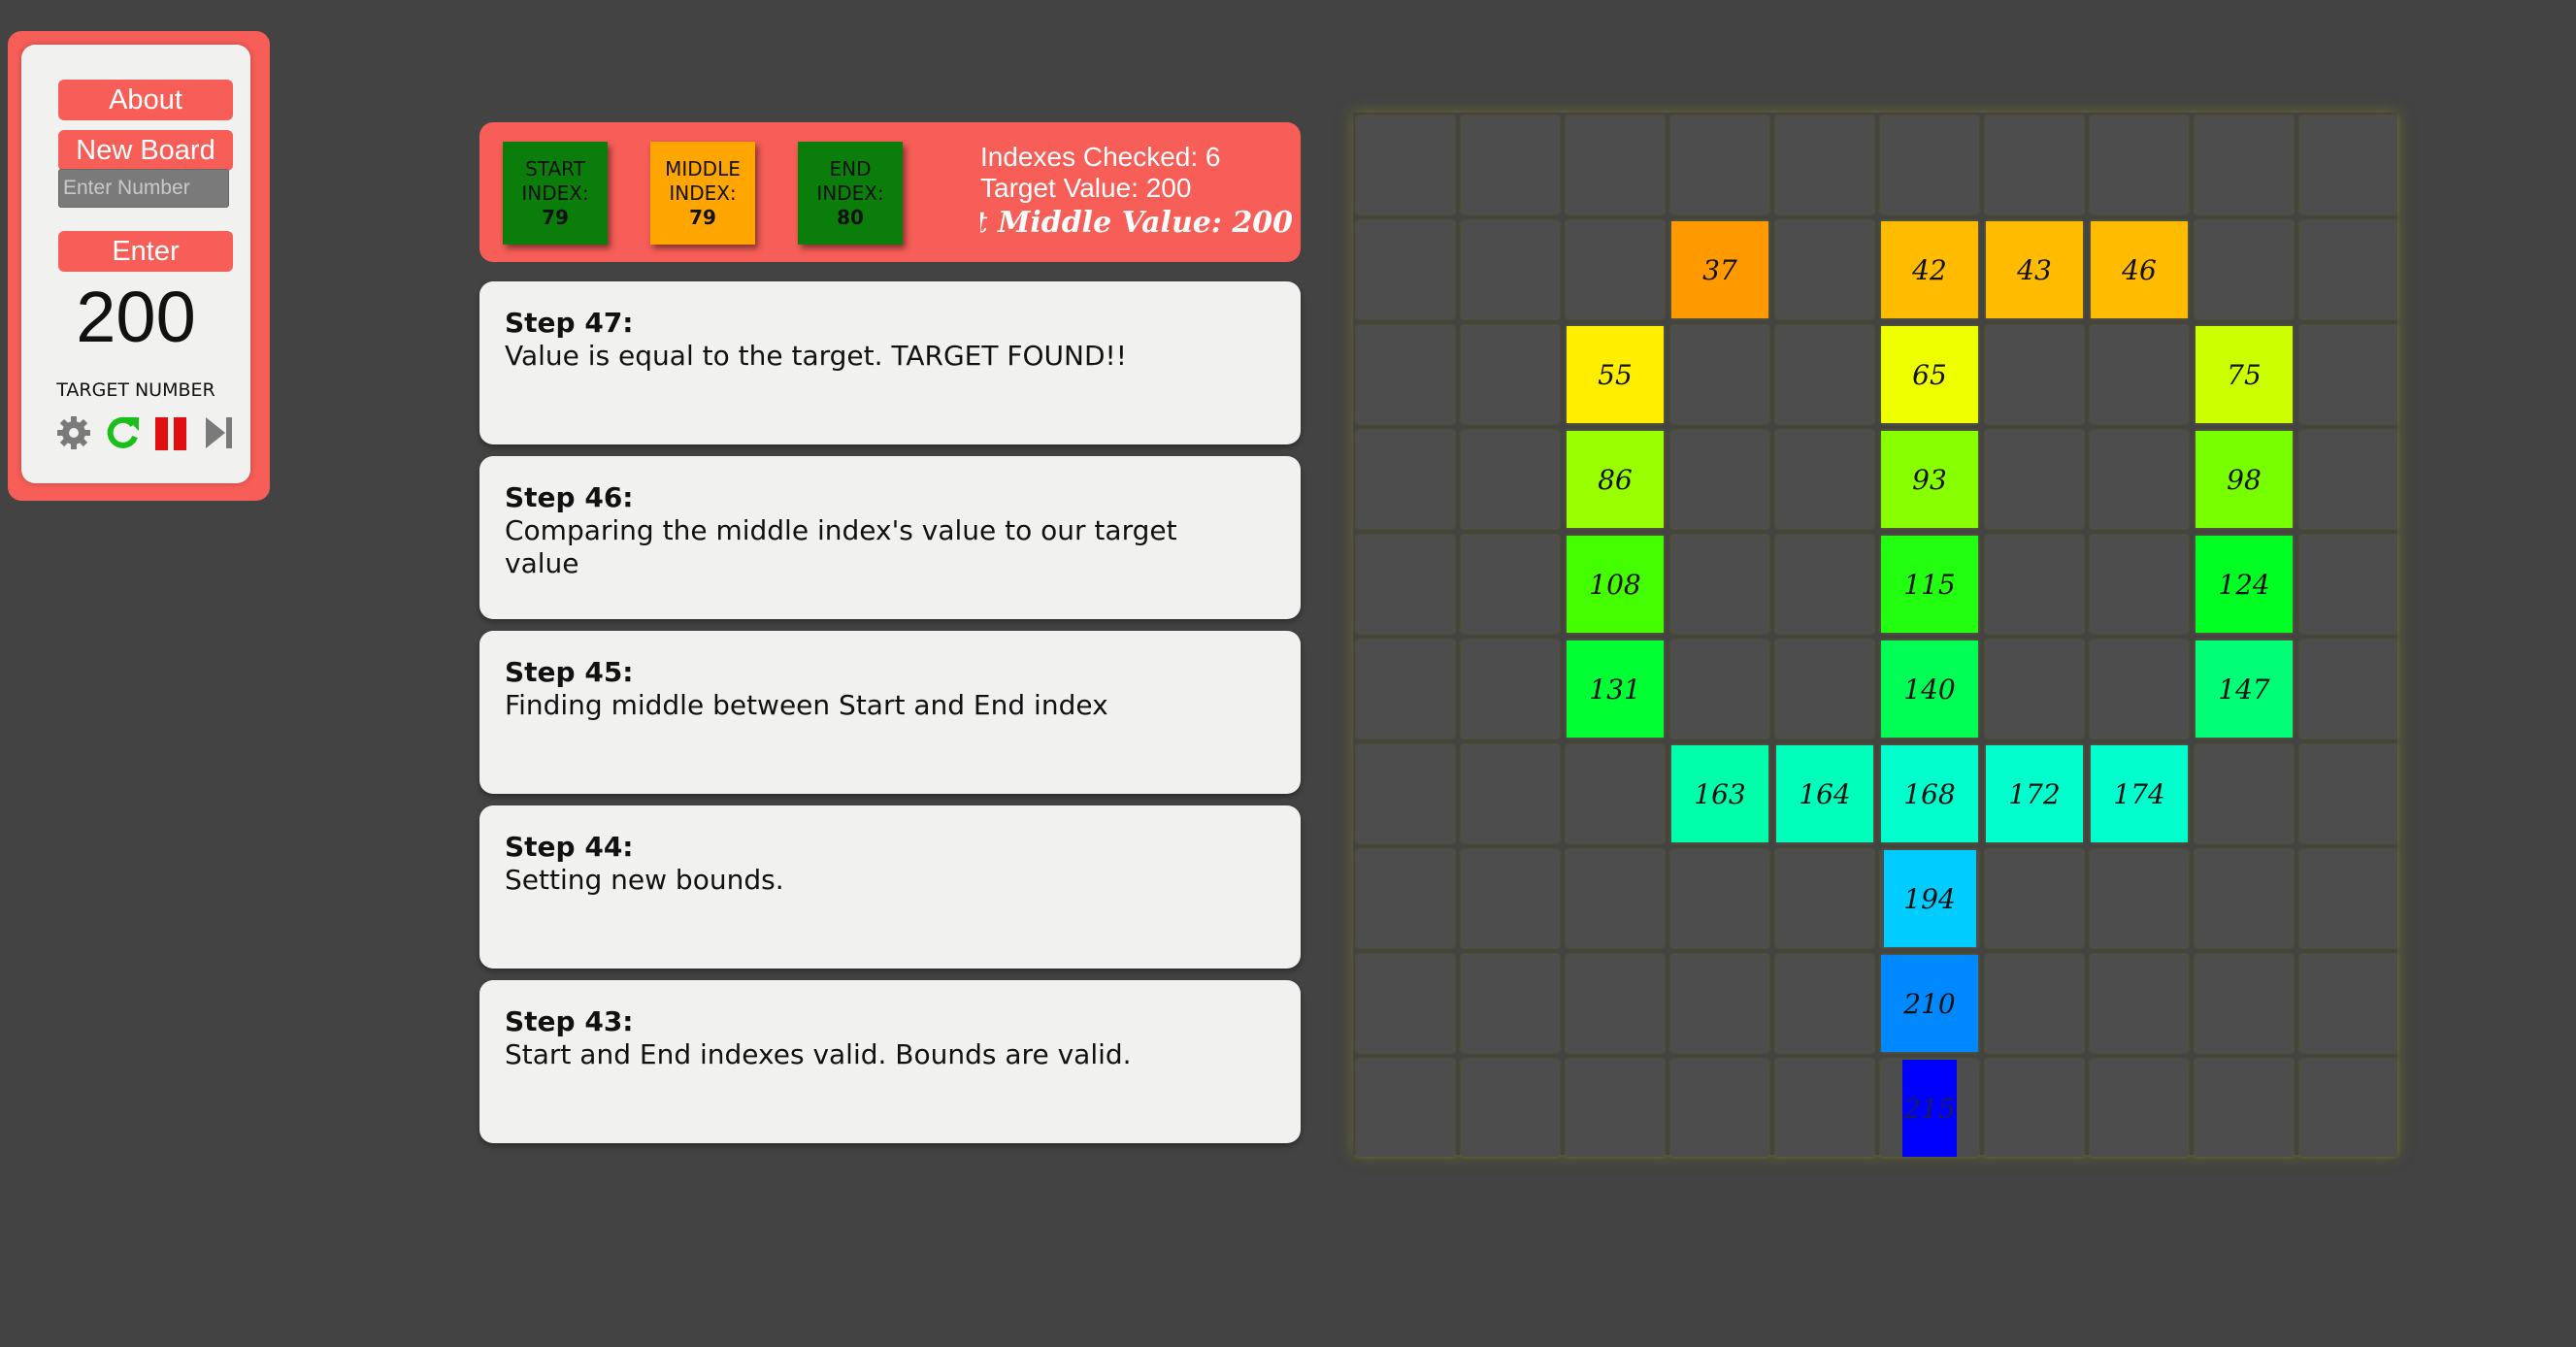 The width and height of the screenshot is (2576, 1347). Describe the element at coordinates (1136, 223) in the screenshot. I see `middle-value-stat: Current Middle Value: 200` at that location.